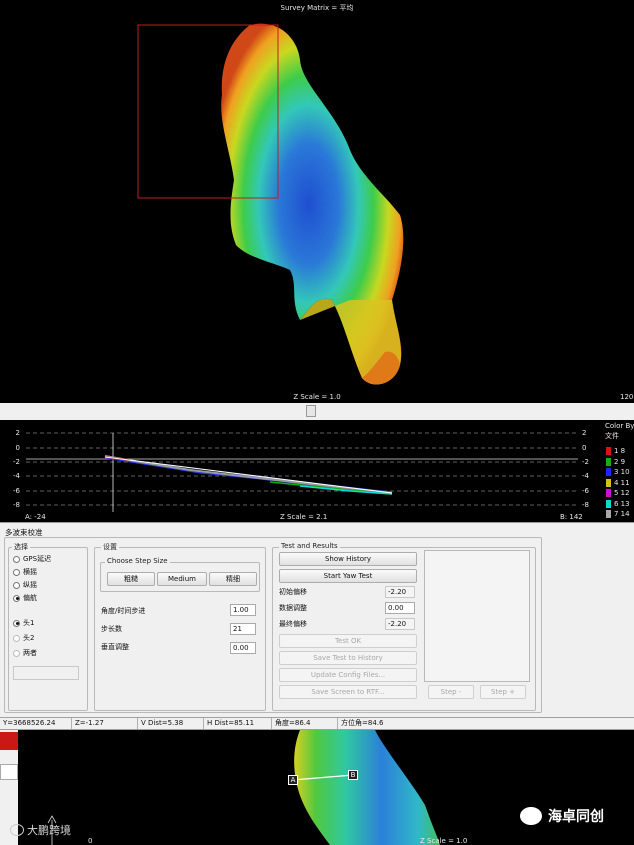  I want to click on legend-item: 7 14, so click(618, 514).